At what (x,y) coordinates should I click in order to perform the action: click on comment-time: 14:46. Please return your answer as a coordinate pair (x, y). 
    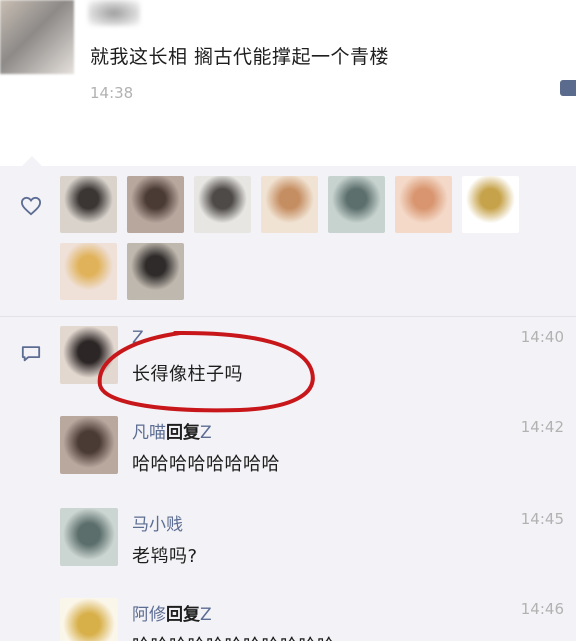
    Looking at the image, I should click on (542, 609).